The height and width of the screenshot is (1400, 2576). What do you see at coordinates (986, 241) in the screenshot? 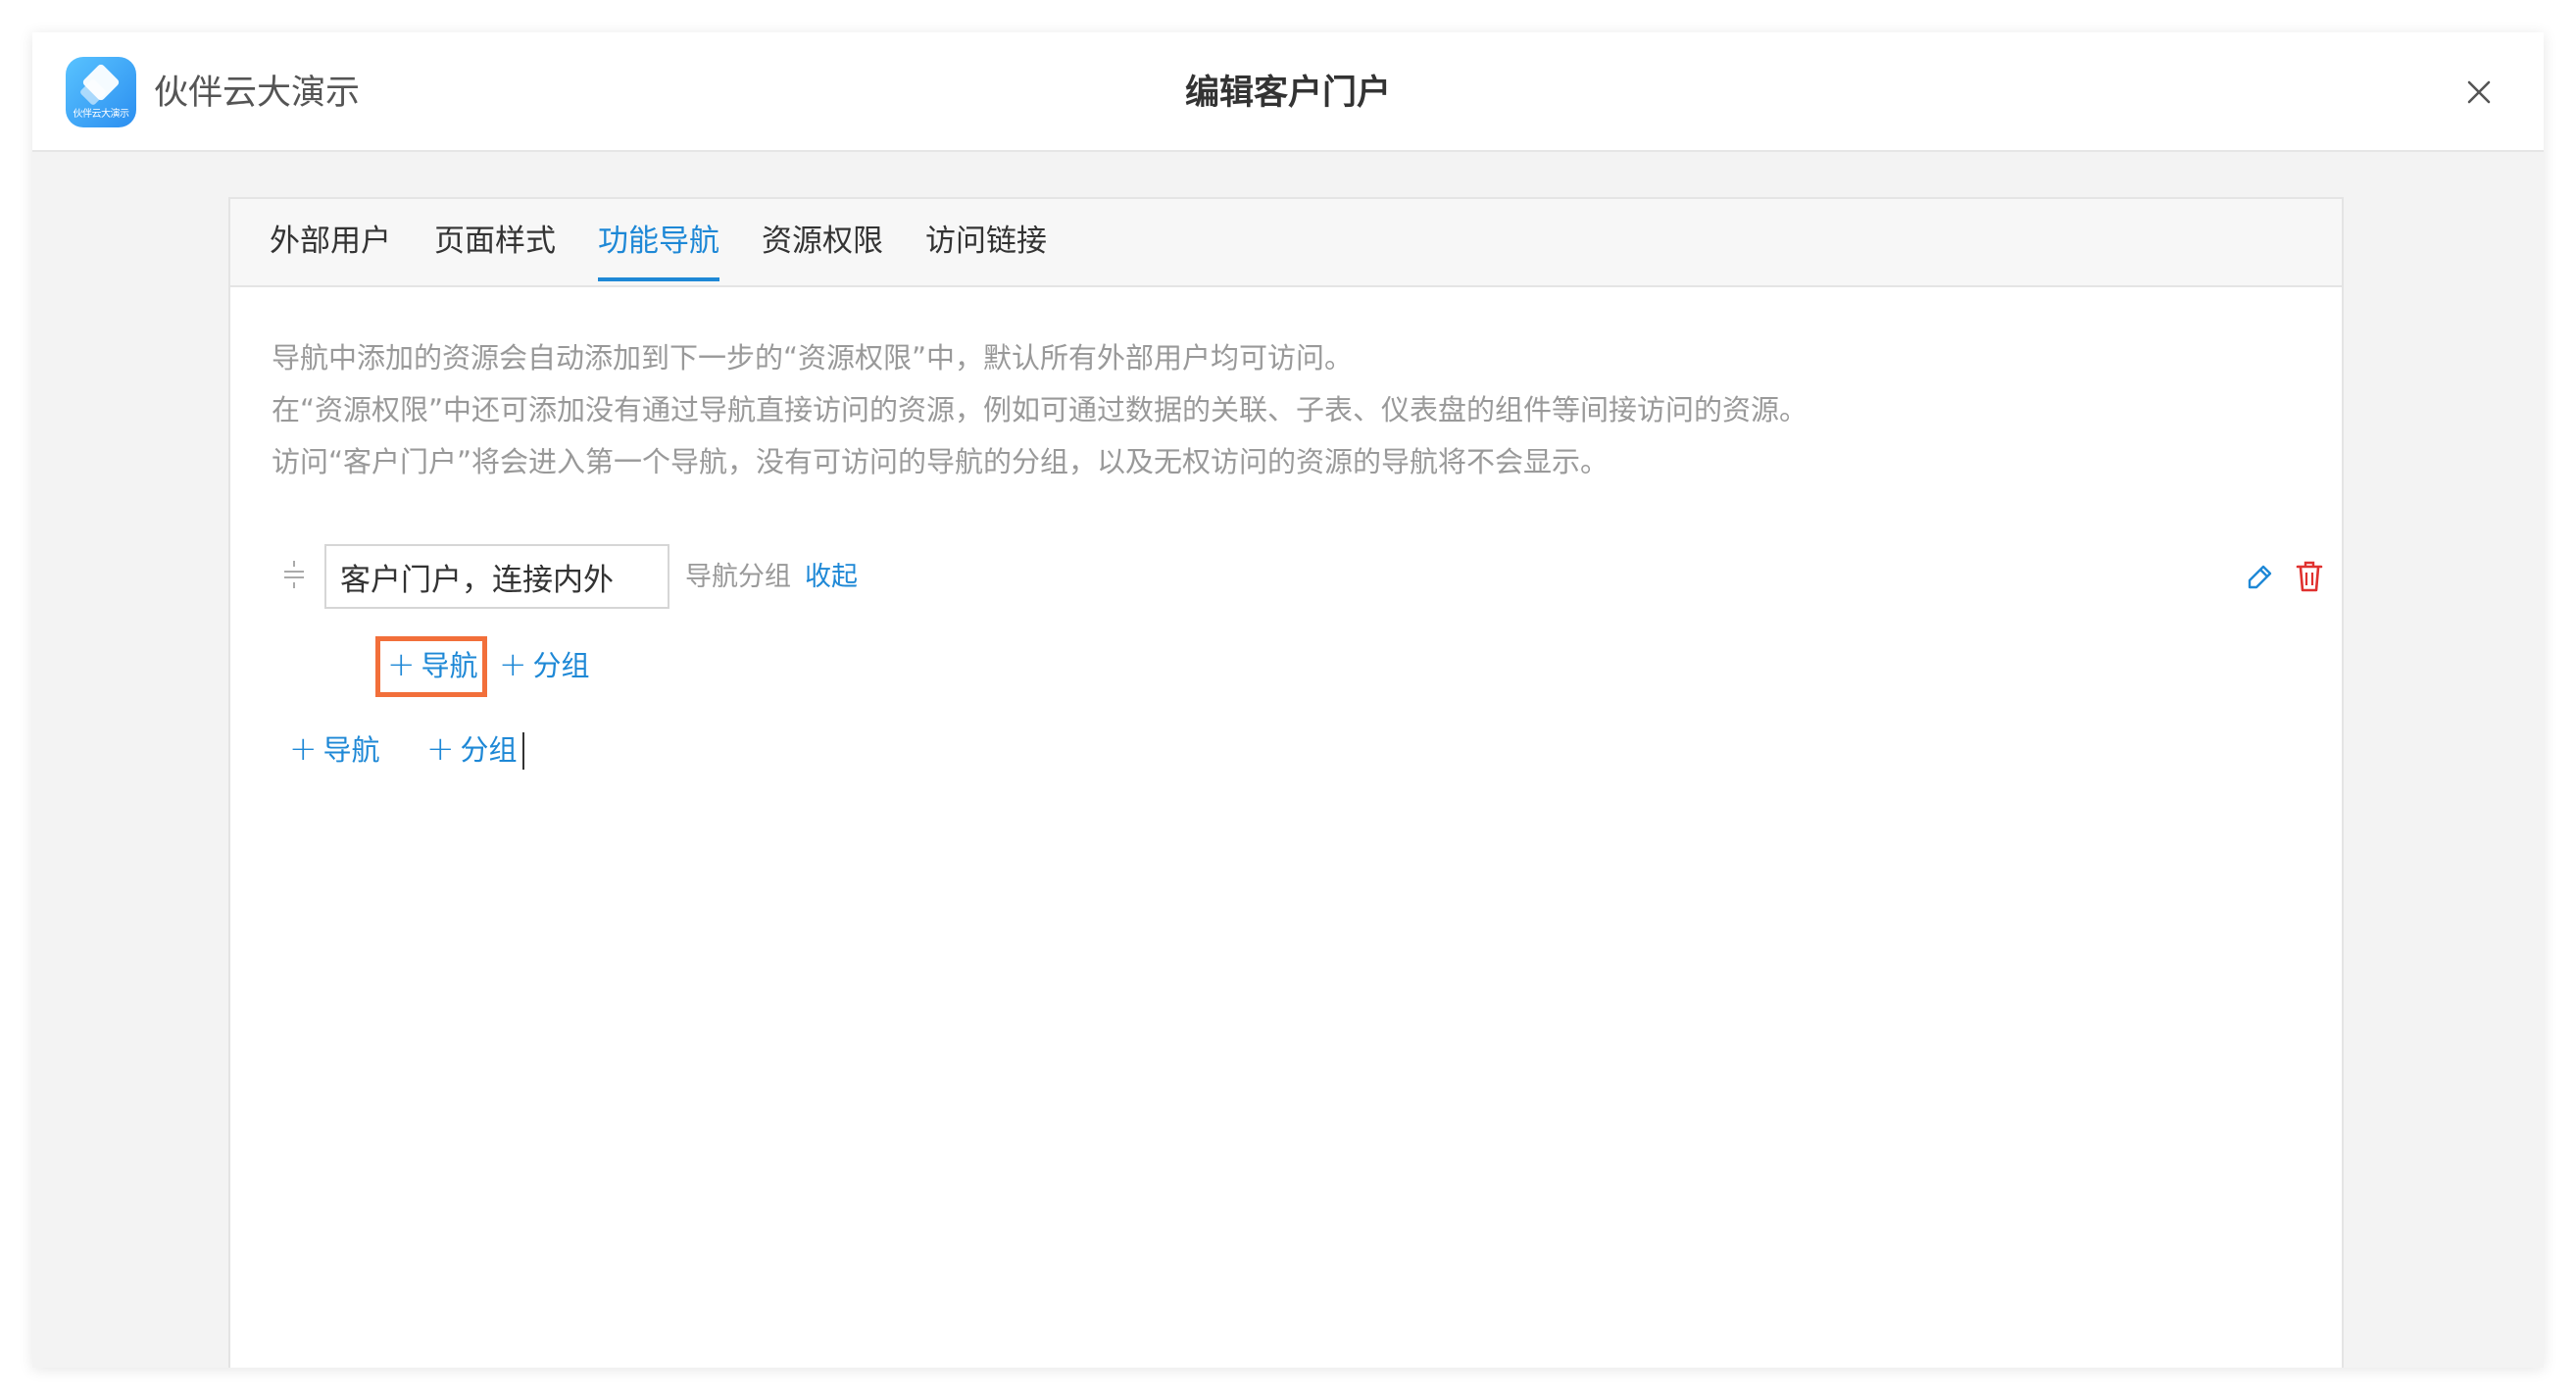
I see `tab-access-links: 访问链接` at bounding box center [986, 241].